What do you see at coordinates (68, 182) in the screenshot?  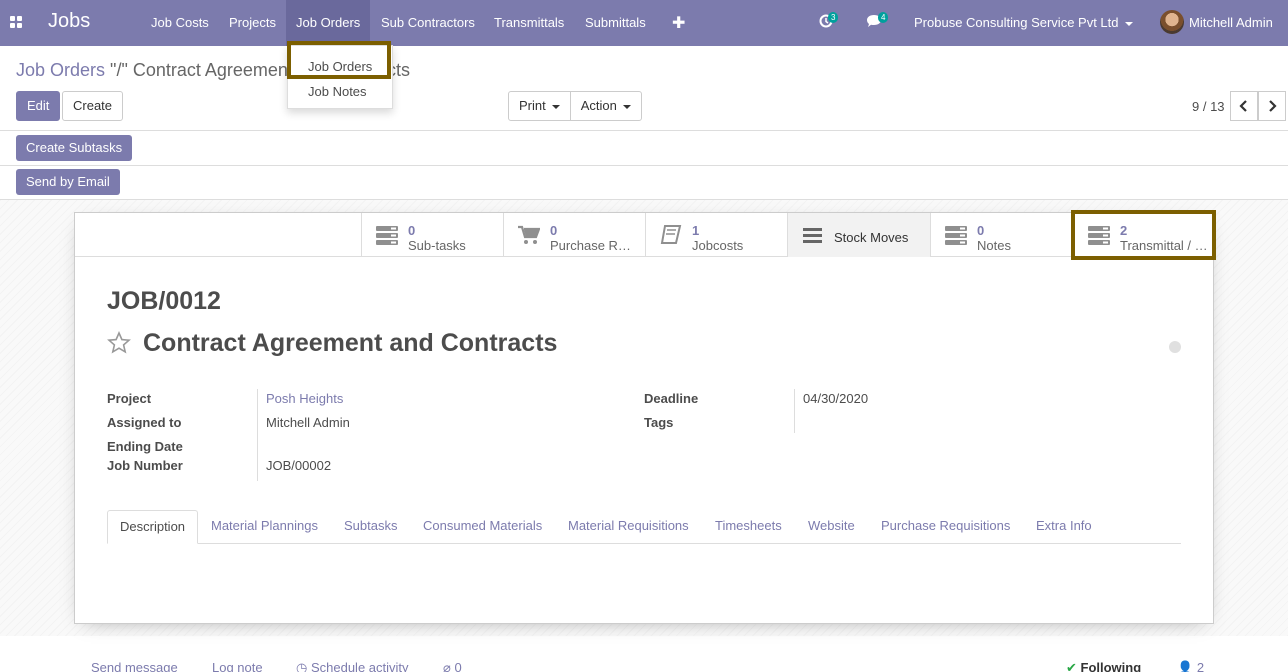 I see `send-by-email-button: Send by Email` at bounding box center [68, 182].